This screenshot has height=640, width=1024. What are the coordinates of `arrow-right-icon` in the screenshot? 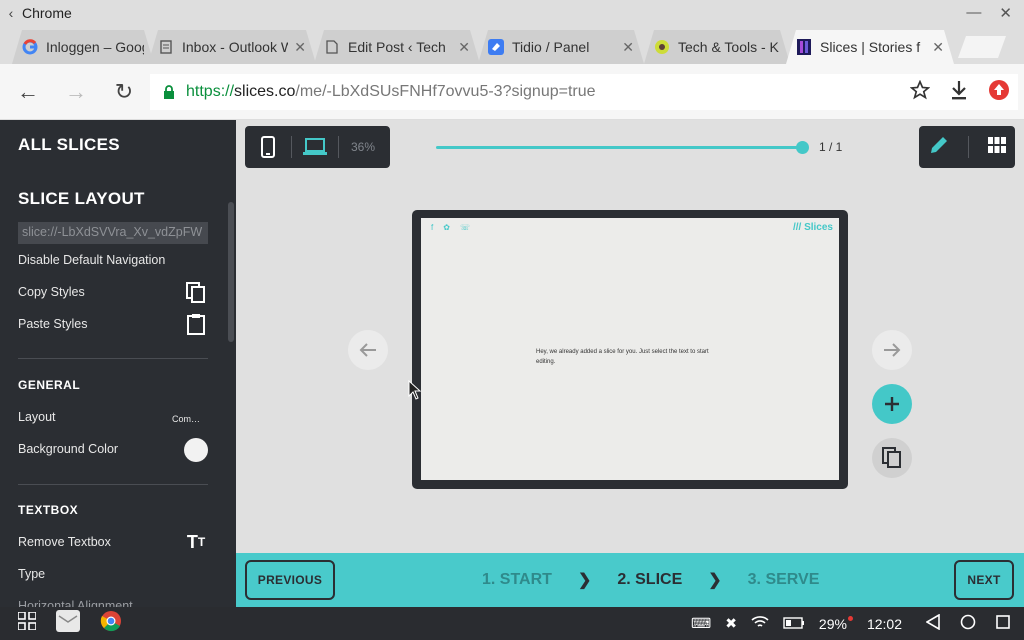 It's located at (892, 350).